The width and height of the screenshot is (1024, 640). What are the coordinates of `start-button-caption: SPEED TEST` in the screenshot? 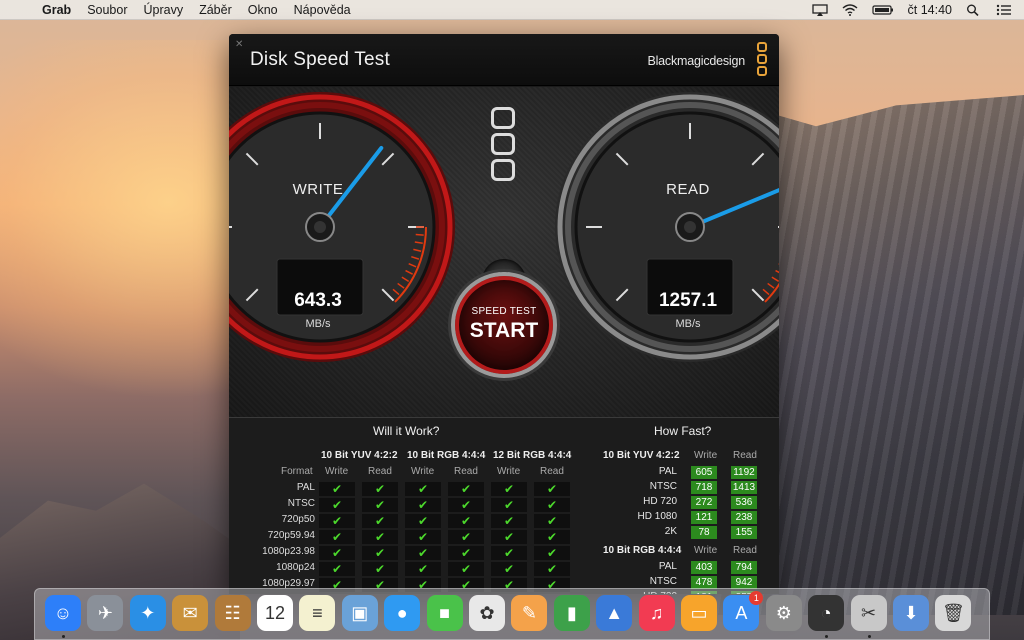 It's located at (504, 311).